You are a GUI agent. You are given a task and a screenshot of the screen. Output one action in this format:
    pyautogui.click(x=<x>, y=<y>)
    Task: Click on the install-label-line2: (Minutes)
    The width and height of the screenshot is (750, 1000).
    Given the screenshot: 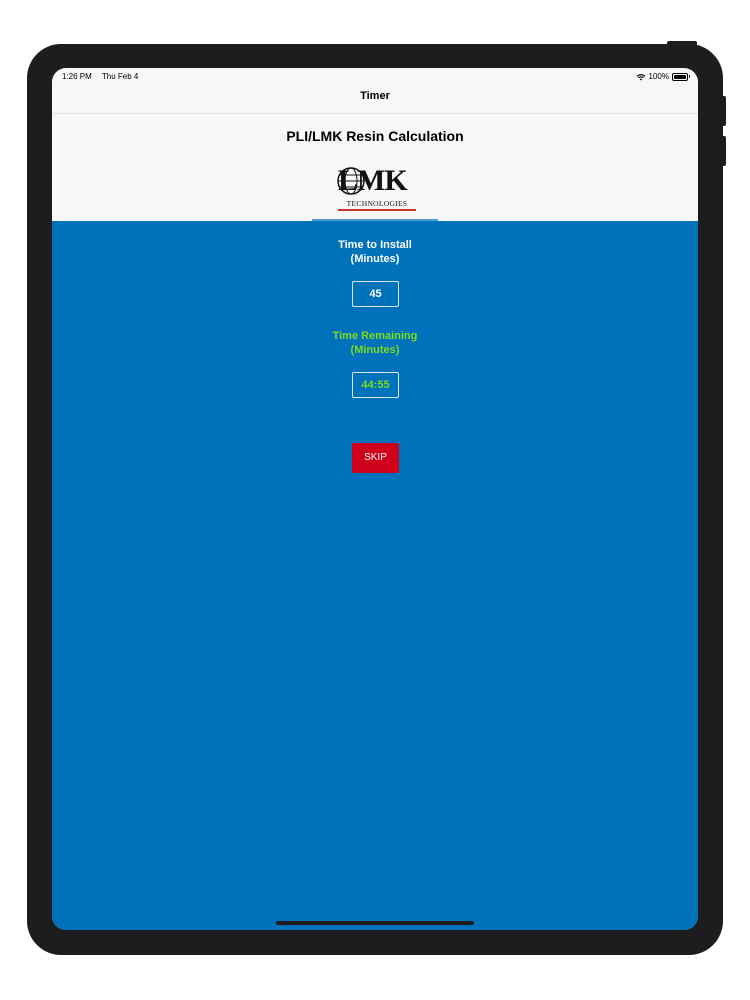 What is the action you would take?
    pyautogui.click(x=375, y=259)
    